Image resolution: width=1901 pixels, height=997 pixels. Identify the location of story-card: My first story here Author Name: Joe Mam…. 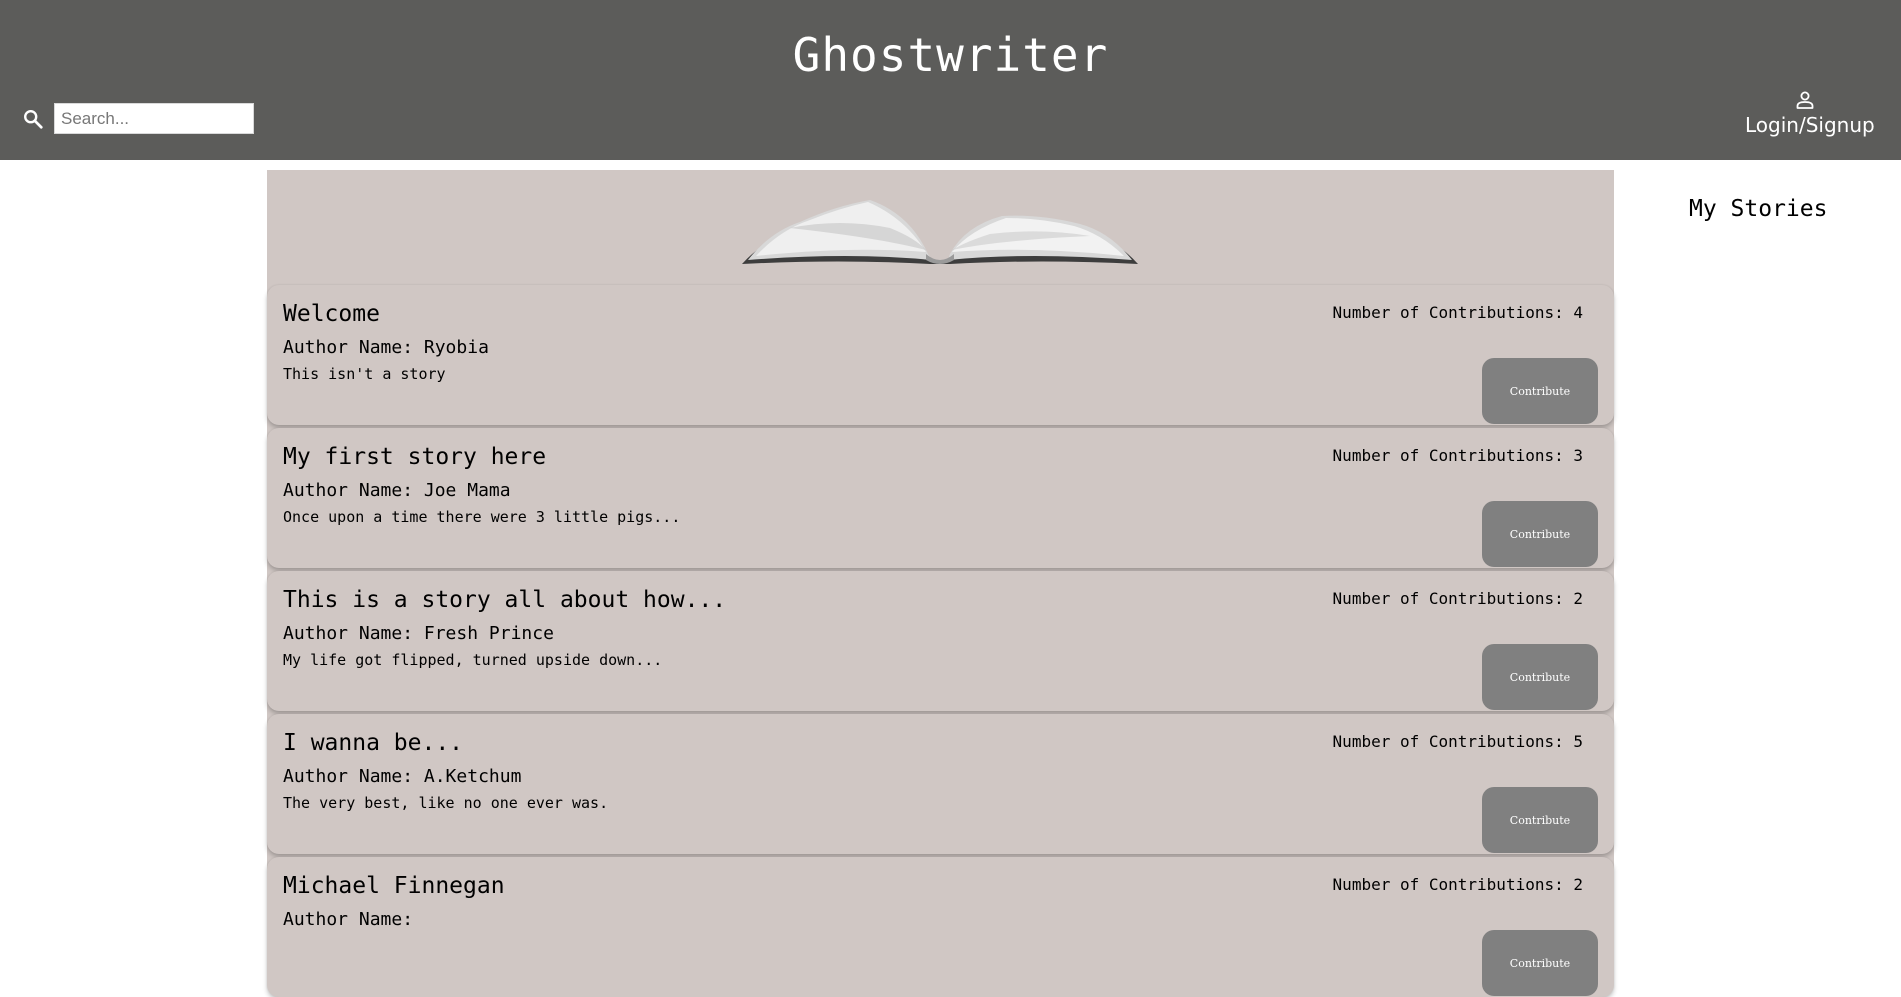
(940, 498).